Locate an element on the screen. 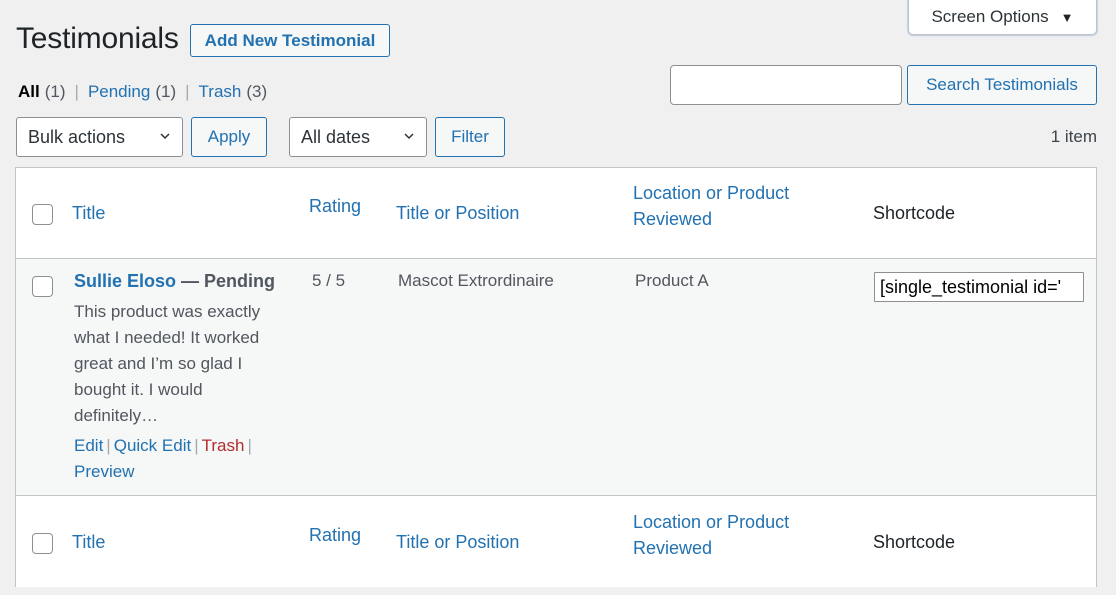  preview-link: Preview is located at coordinates (104, 471).